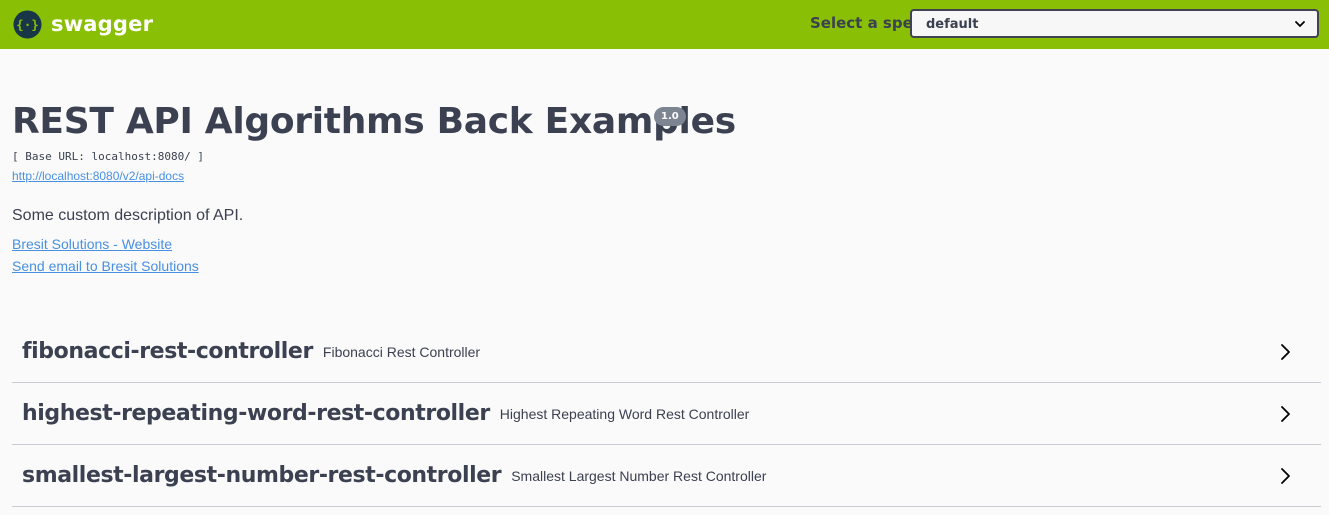 This screenshot has width=1329, height=515. What do you see at coordinates (374, 121) in the screenshot?
I see `page-title: REST API Algorithms Back Examples` at bounding box center [374, 121].